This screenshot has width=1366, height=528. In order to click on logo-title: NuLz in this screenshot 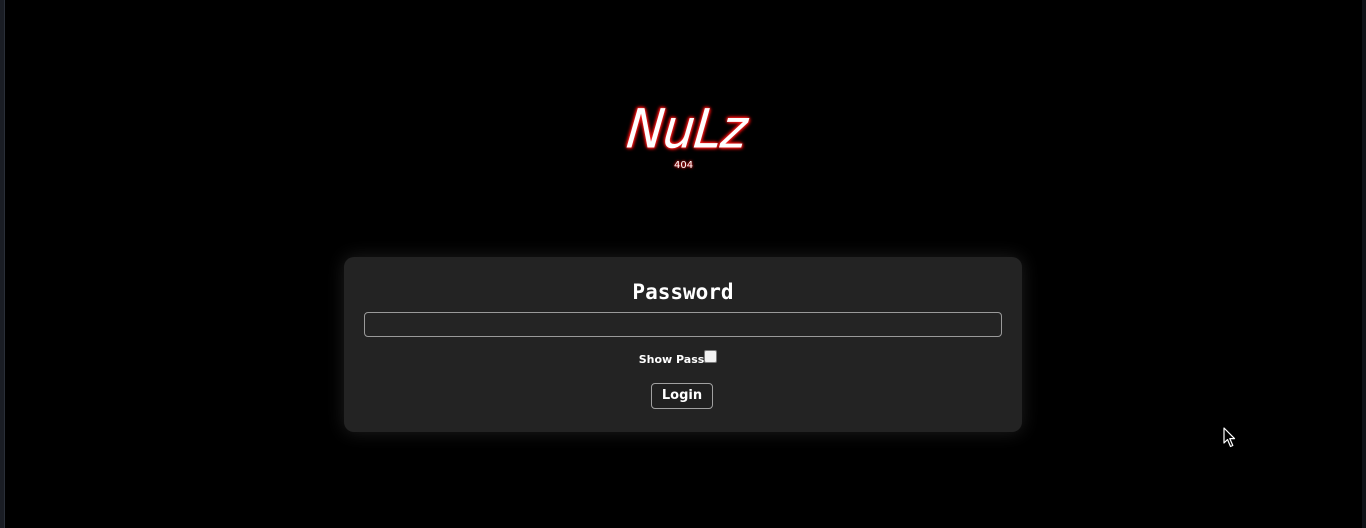, I will do `click(686, 129)`.